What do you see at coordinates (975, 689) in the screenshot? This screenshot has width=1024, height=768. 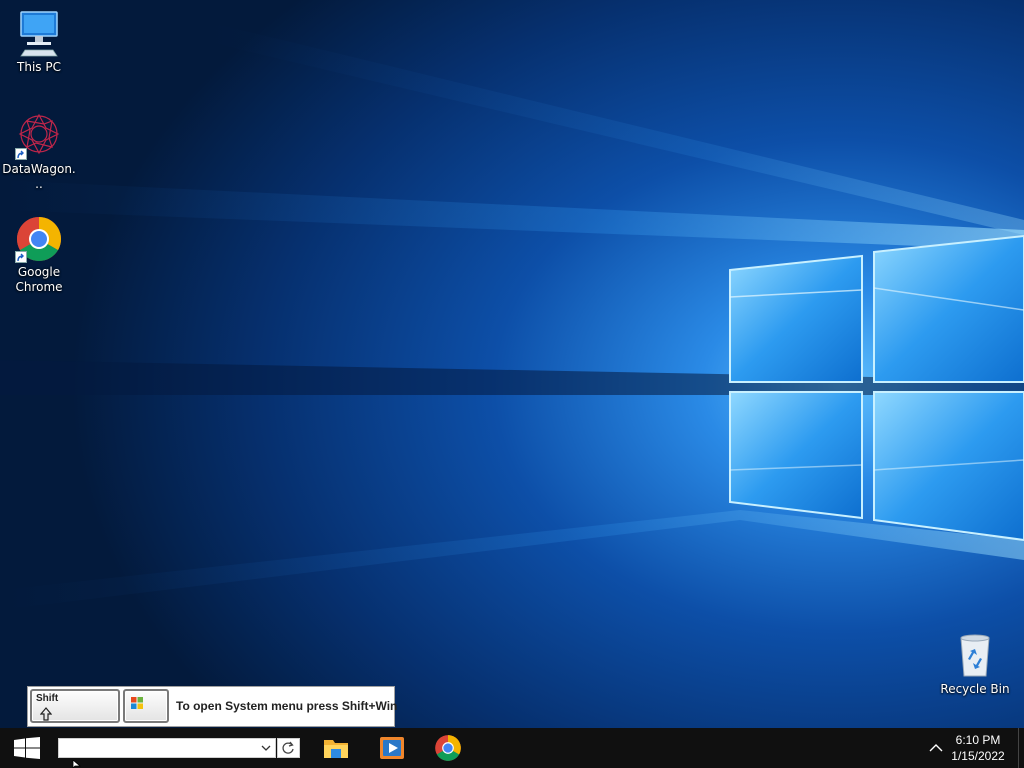 I see `desktop-icon-label: Recycle Bin` at bounding box center [975, 689].